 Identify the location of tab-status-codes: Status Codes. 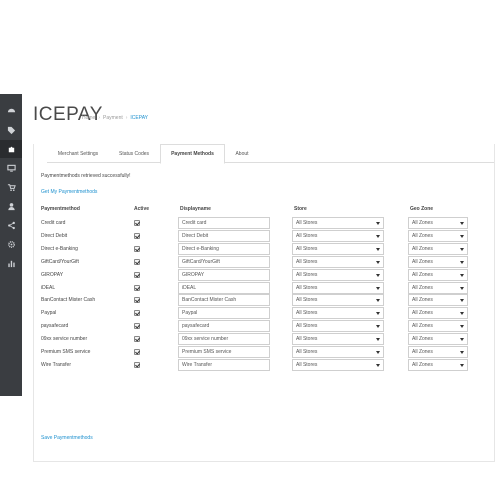
(134, 153).